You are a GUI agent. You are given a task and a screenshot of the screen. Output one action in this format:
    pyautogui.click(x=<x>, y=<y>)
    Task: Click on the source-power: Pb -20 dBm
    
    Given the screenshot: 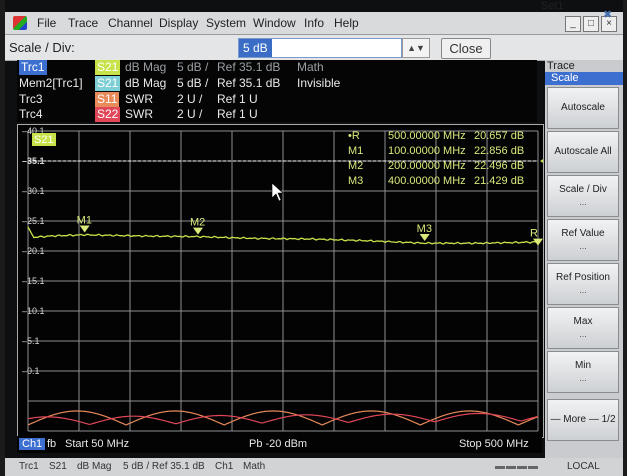 What is the action you would take?
    pyautogui.click(x=278, y=444)
    